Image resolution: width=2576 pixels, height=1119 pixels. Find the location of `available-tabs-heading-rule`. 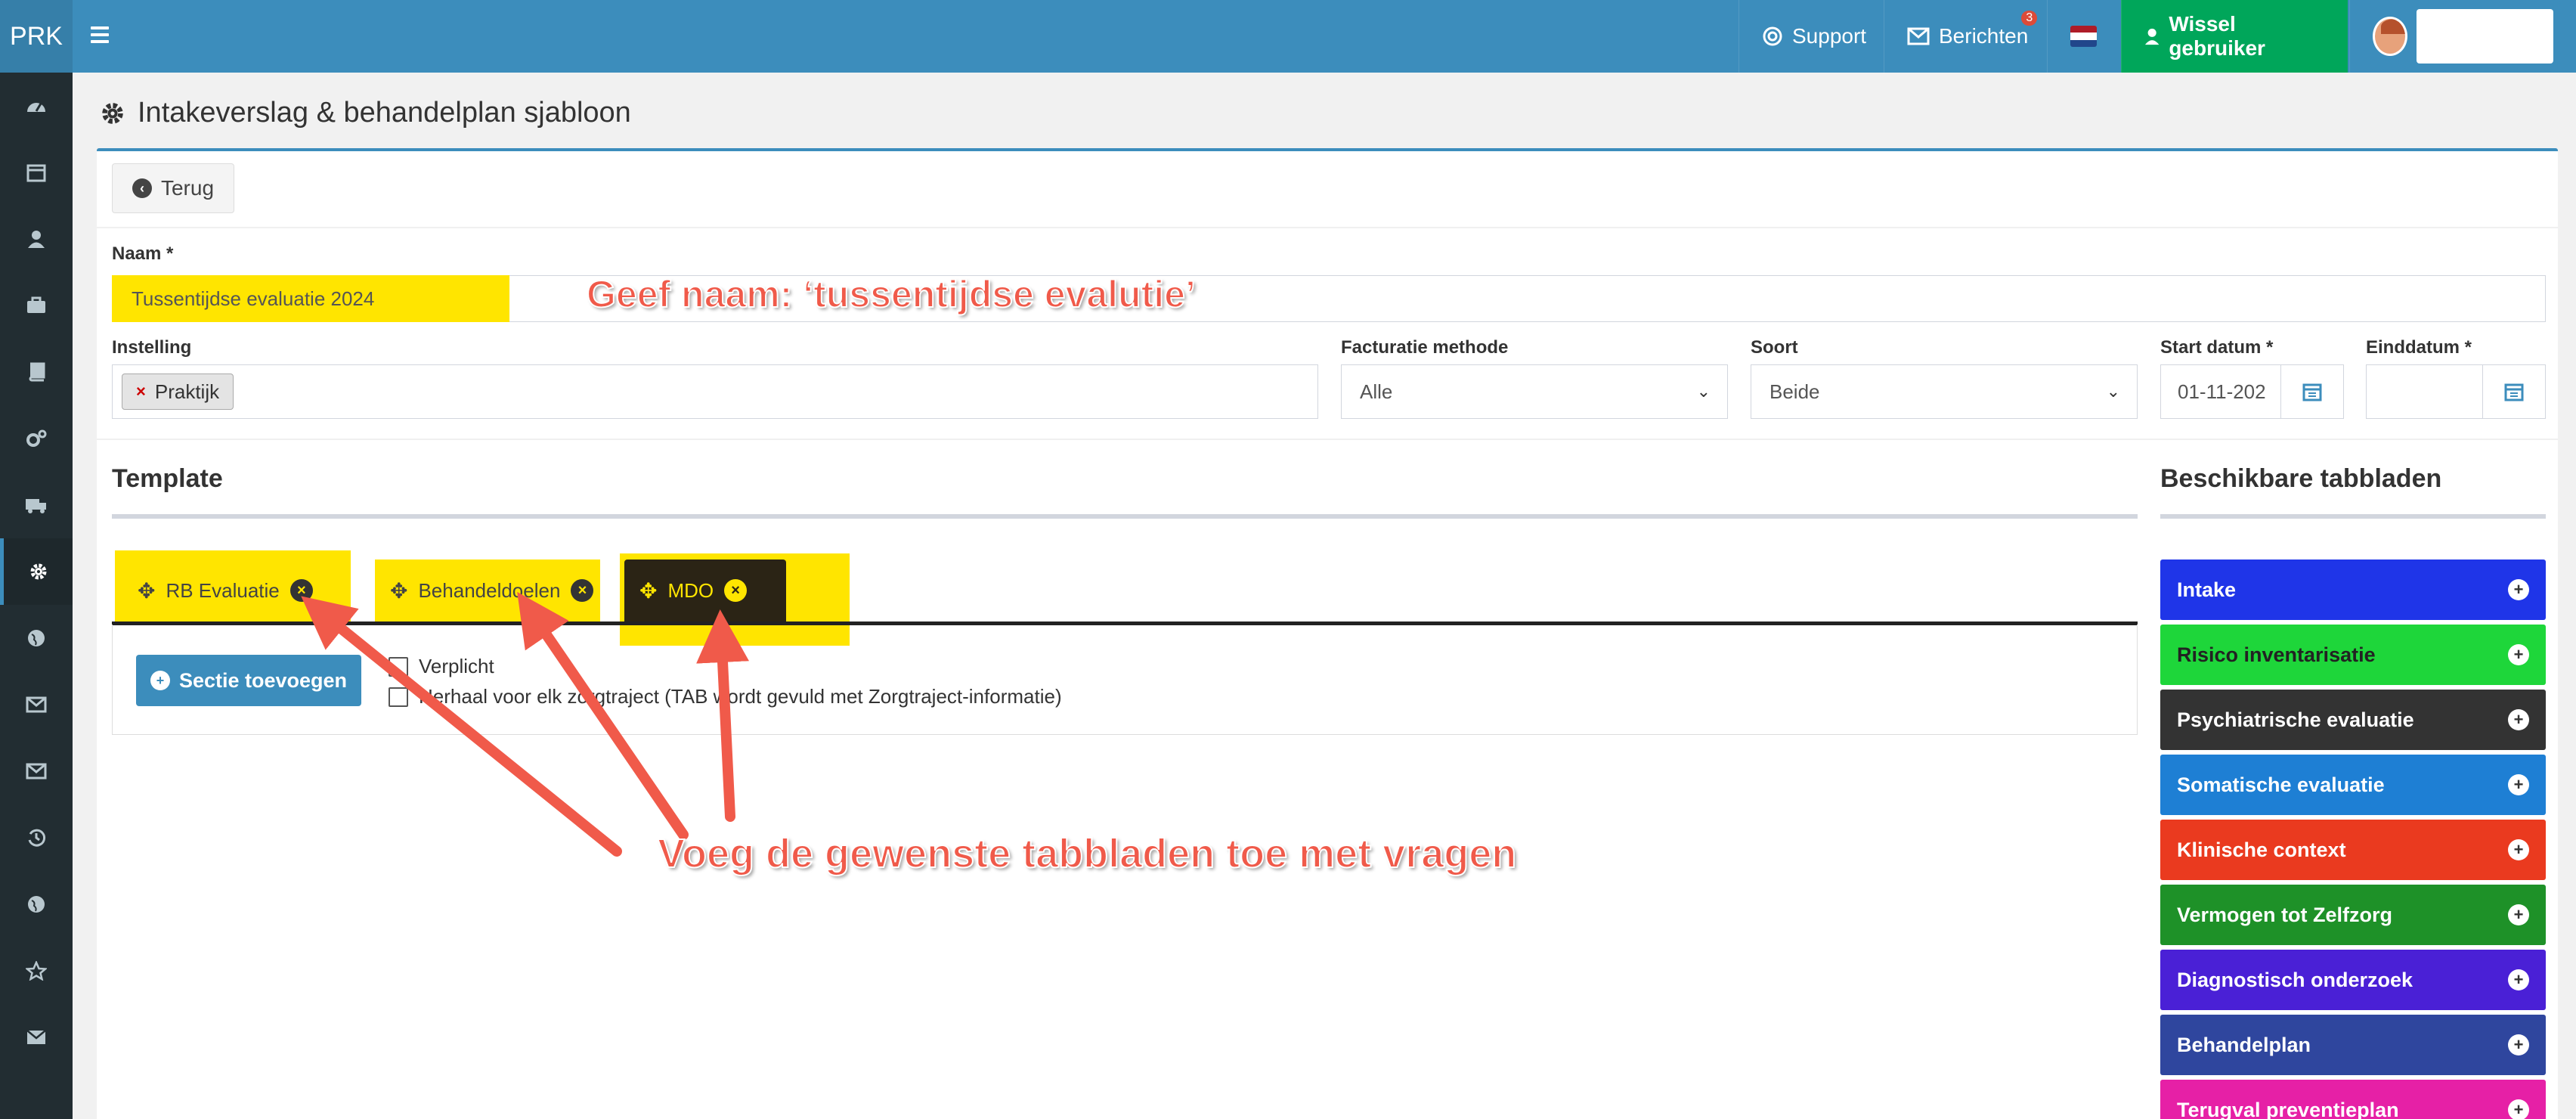

available-tabs-heading-rule is located at coordinates (2353, 516).